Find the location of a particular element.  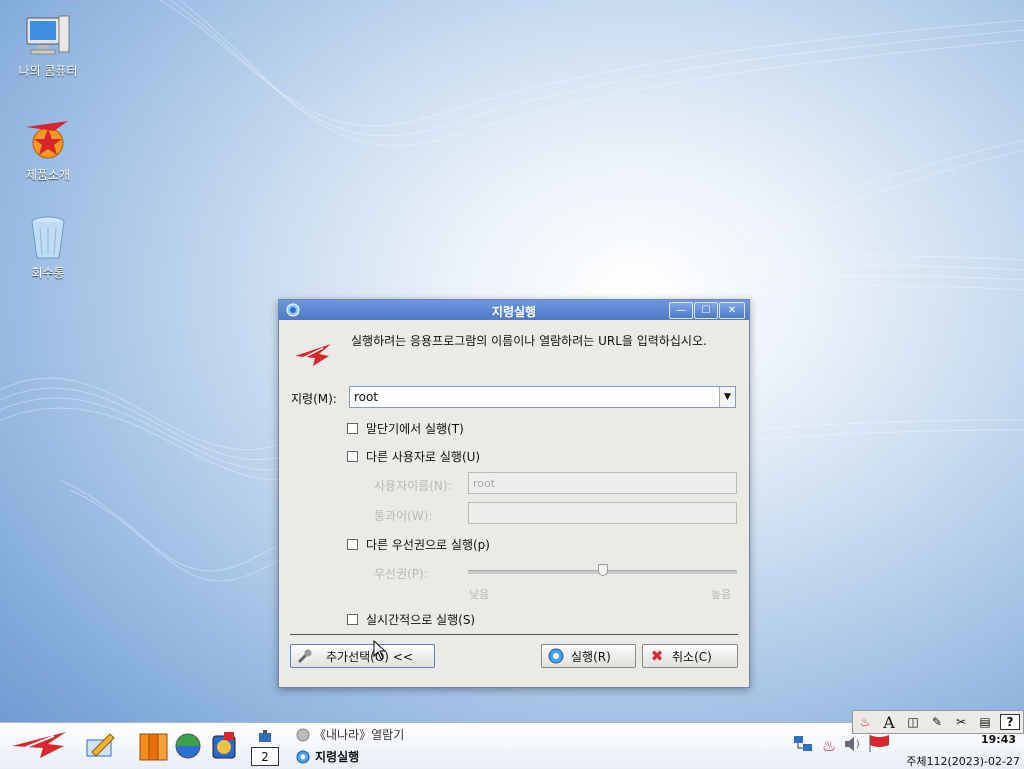

task-browser: 《내나라》열람기 is located at coordinates (350, 734).